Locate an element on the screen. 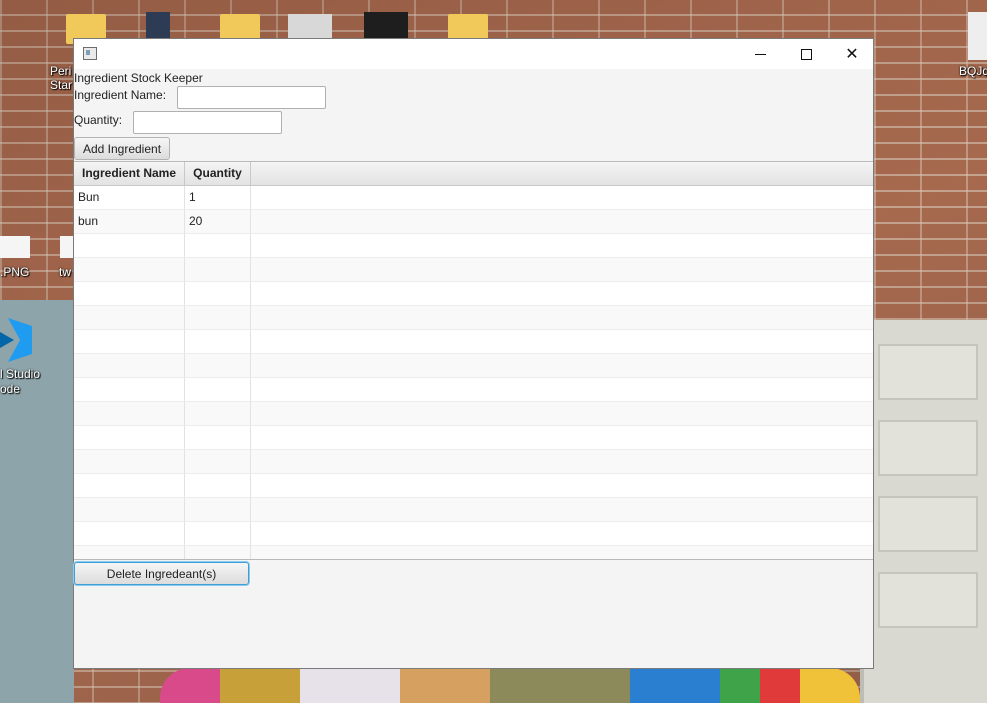 The height and width of the screenshot is (703, 987). cell-quantity: 1 is located at coordinates (218, 197).